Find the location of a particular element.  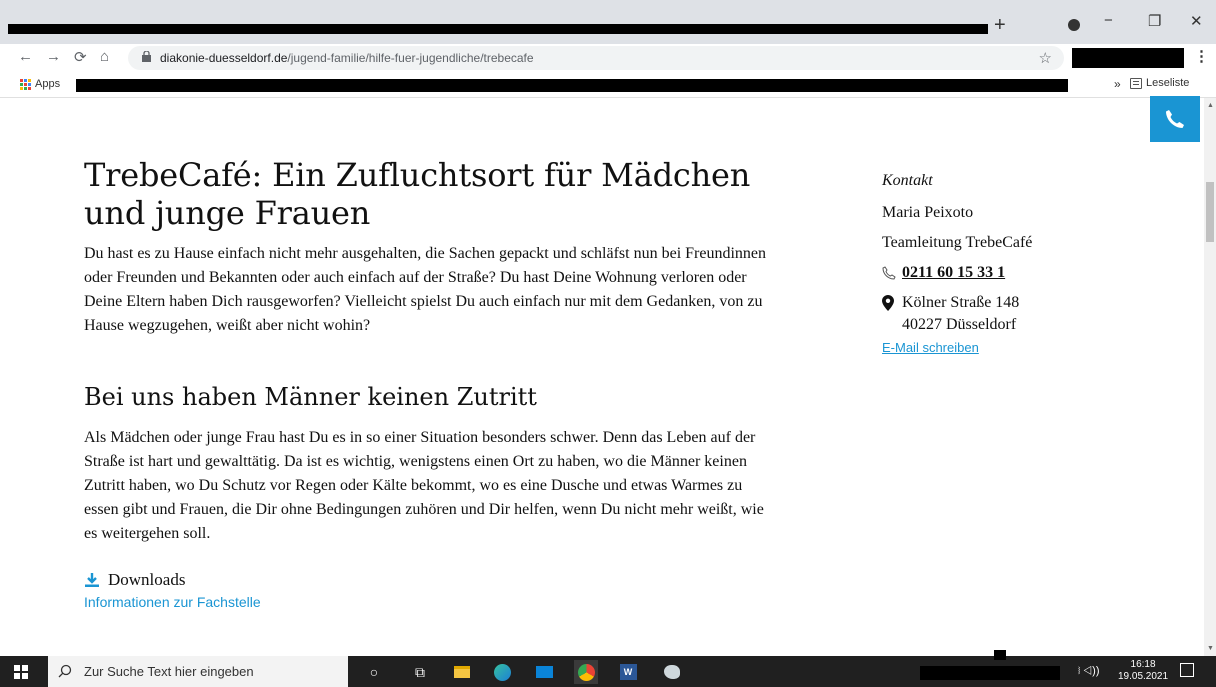

apps-label: Apps is located at coordinates (48, 84).